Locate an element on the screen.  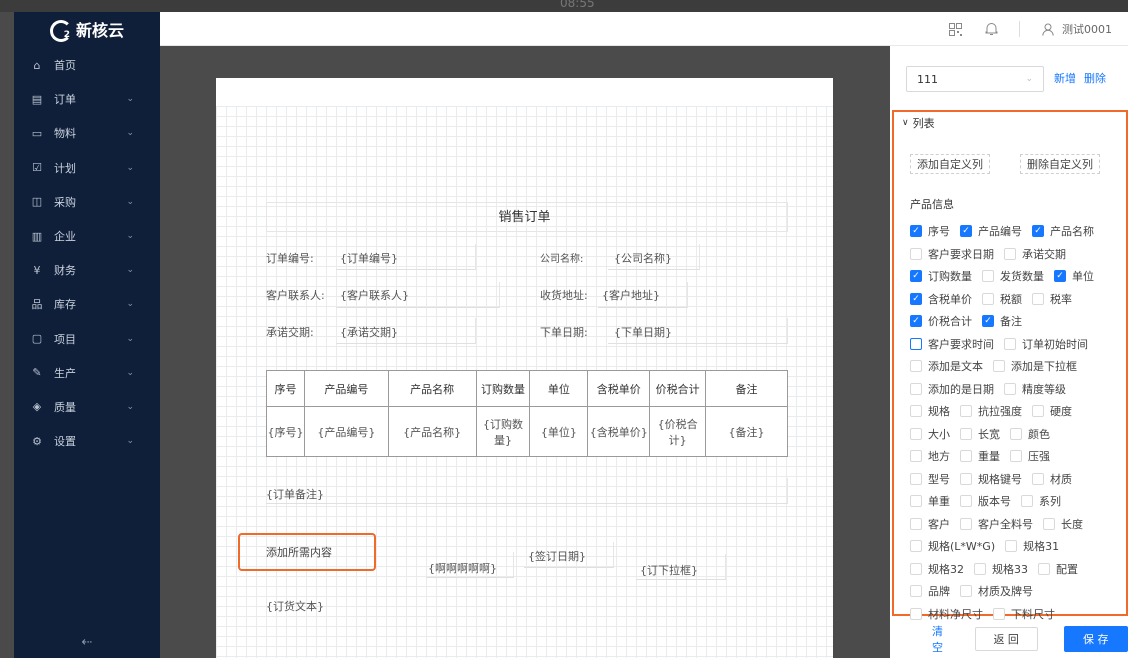
column-checkbox: ✓ 序号 is located at coordinates (930, 231).